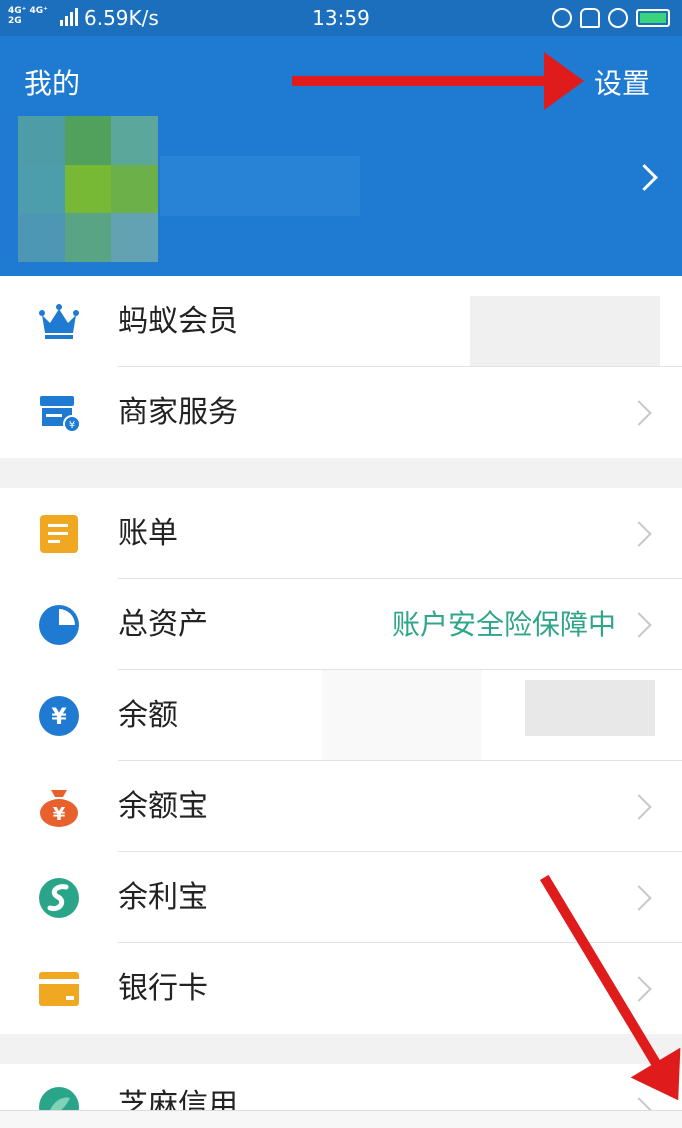 This screenshot has width=682, height=1128. Describe the element at coordinates (341, 624) in the screenshot. I see `list-item-total-assets: 总资产 账户安全险保障中` at that location.